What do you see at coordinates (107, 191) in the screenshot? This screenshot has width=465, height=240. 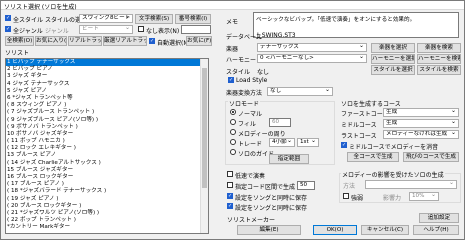 I see `list-item: ( 18 *ジャズバラード テナーサックス )` at bounding box center [107, 191].